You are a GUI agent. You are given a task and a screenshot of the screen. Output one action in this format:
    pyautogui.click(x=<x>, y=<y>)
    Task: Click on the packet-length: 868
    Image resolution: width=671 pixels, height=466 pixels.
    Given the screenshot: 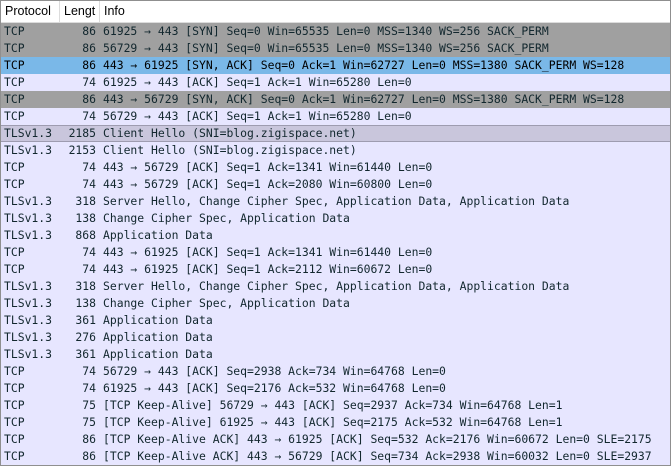 What is the action you would take?
    pyautogui.click(x=85, y=235)
    